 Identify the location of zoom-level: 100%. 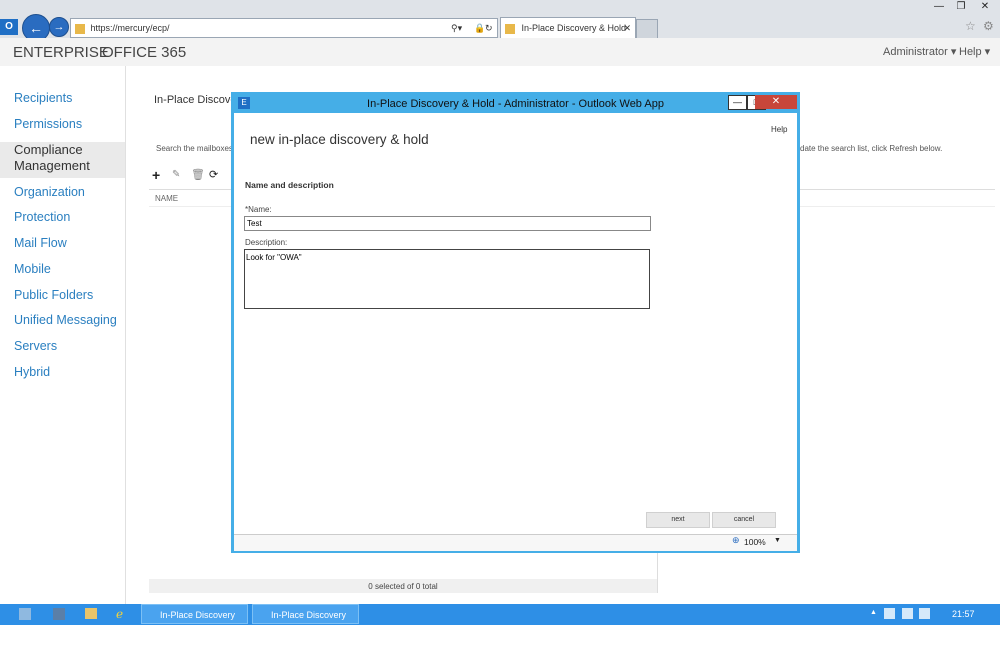
(755, 542).